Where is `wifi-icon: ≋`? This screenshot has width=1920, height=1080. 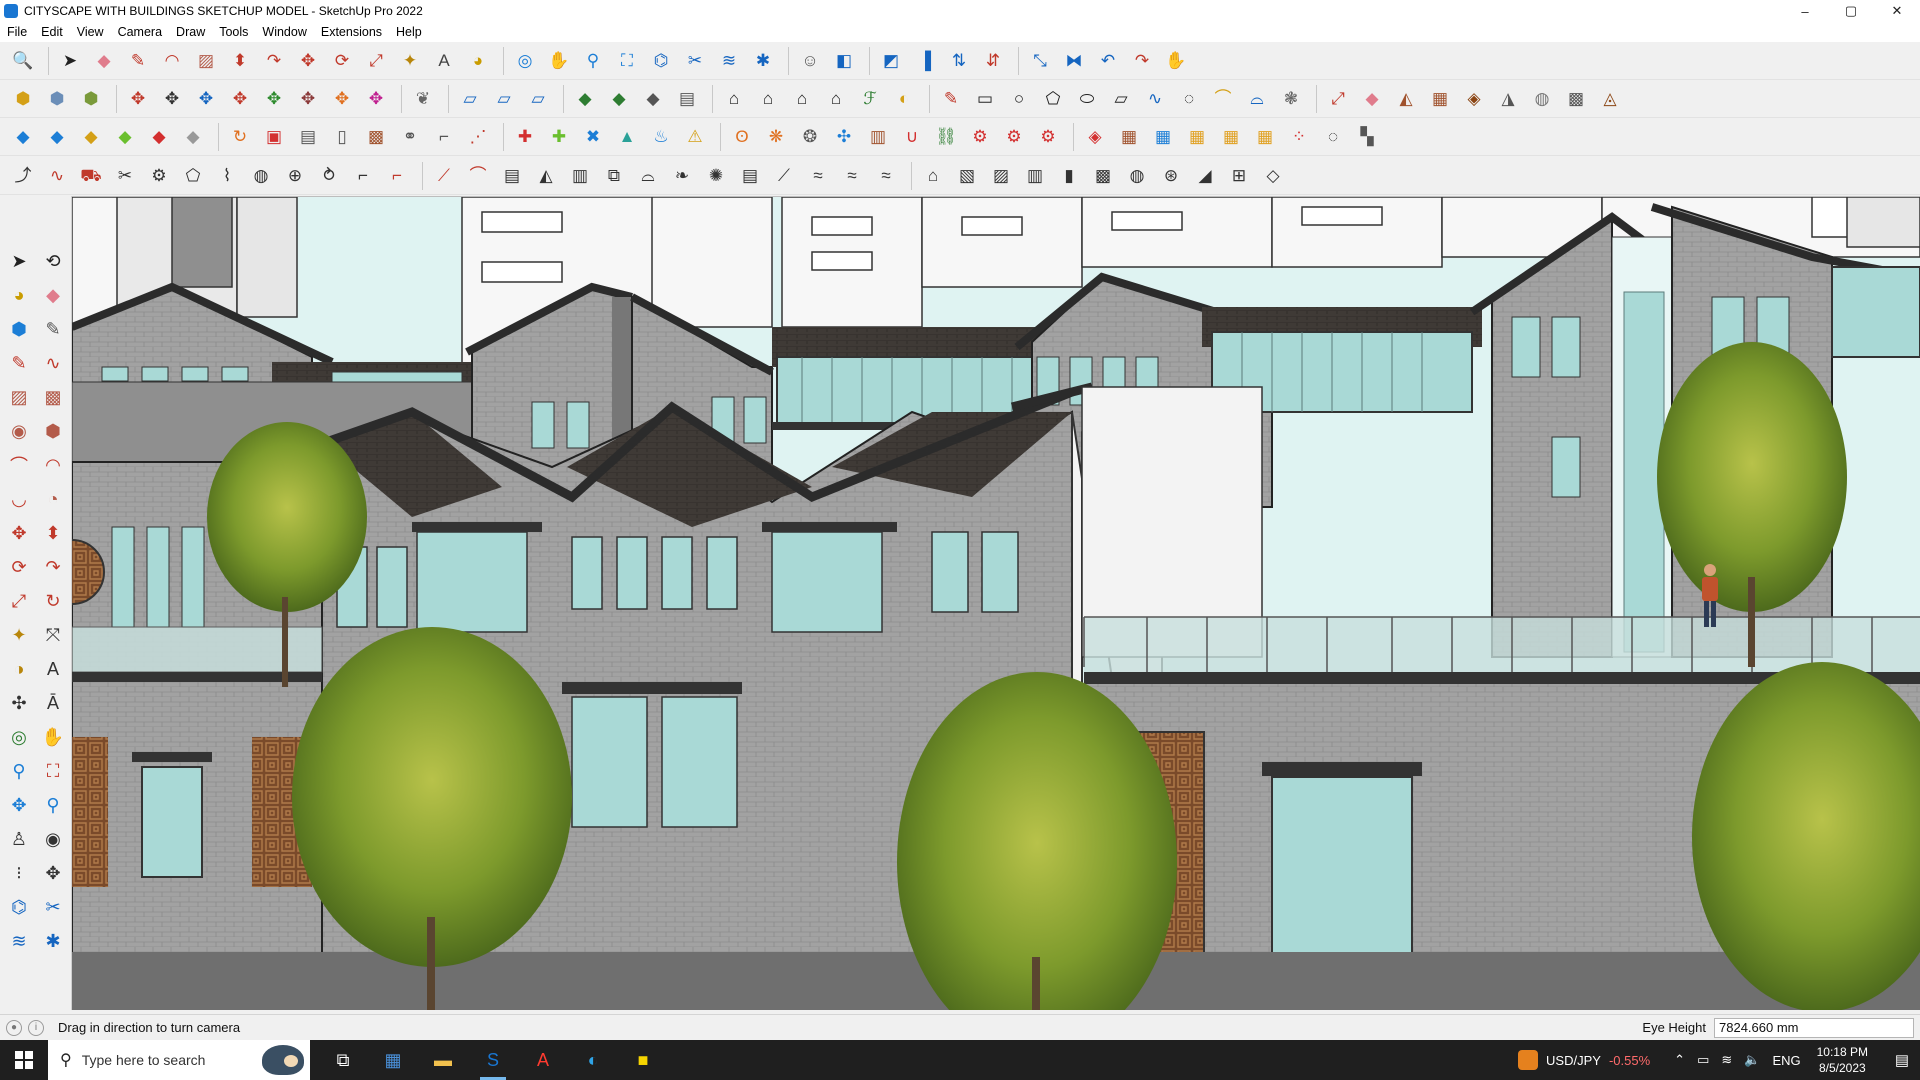 wifi-icon: ≋ is located at coordinates (1726, 1060).